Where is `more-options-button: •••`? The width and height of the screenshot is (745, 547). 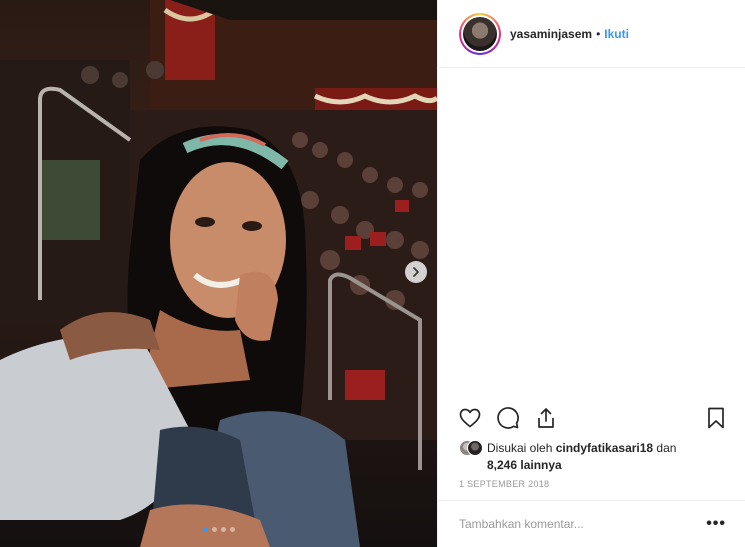
more-options-button: ••• is located at coordinates (716, 524).